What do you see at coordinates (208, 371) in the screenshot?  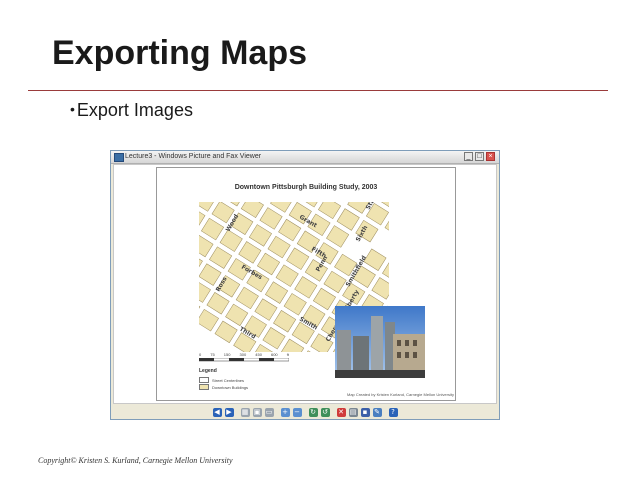 I see `legend-title: Legend` at bounding box center [208, 371].